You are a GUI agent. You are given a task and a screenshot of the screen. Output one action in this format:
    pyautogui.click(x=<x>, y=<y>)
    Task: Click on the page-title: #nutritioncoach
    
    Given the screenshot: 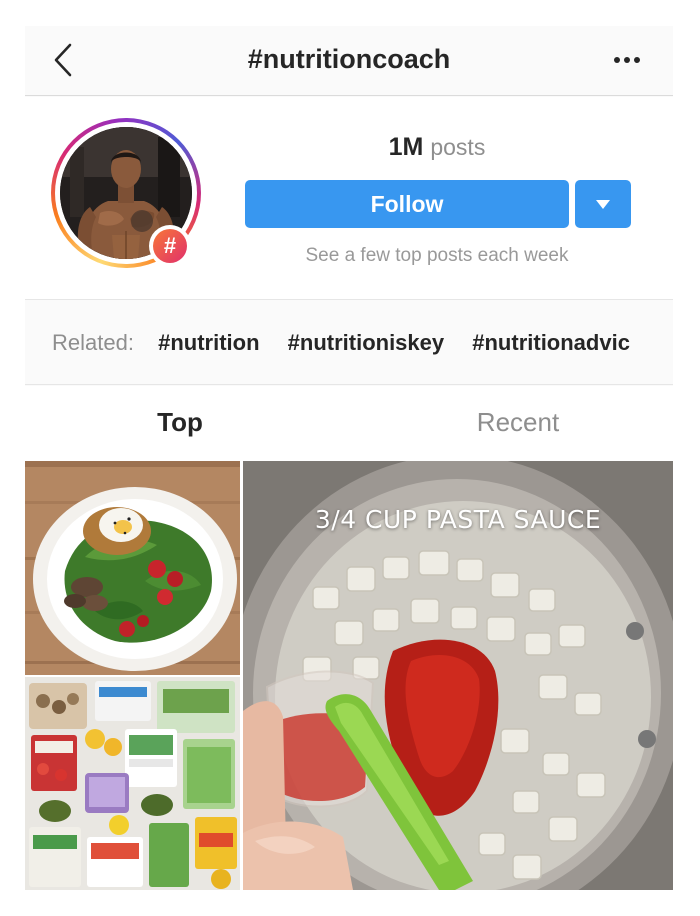 What is the action you would take?
    pyautogui.click(x=349, y=59)
    